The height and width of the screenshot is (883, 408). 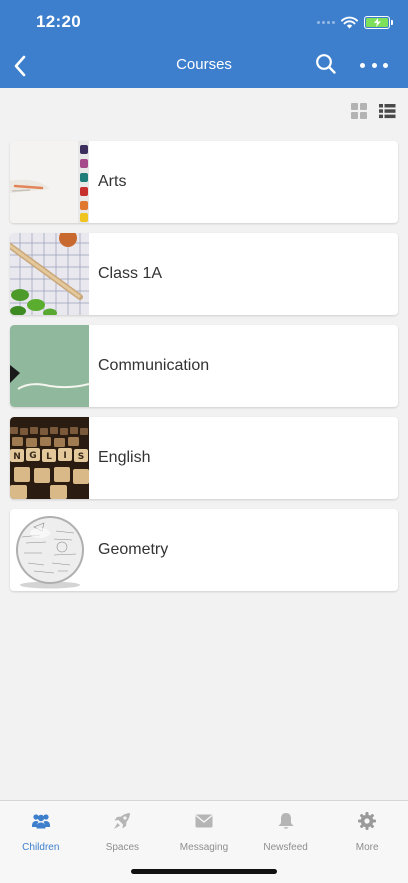 I want to click on svg-text: N, so click(x=17, y=457).